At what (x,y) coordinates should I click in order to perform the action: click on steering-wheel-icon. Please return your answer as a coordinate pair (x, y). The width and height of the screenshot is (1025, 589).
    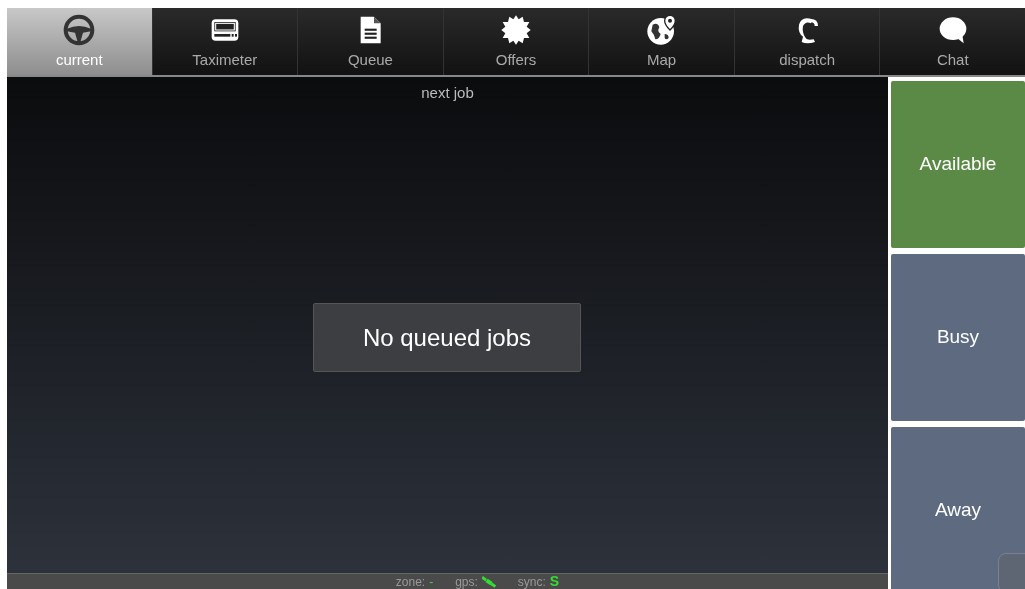
    Looking at the image, I should click on (79, 29).